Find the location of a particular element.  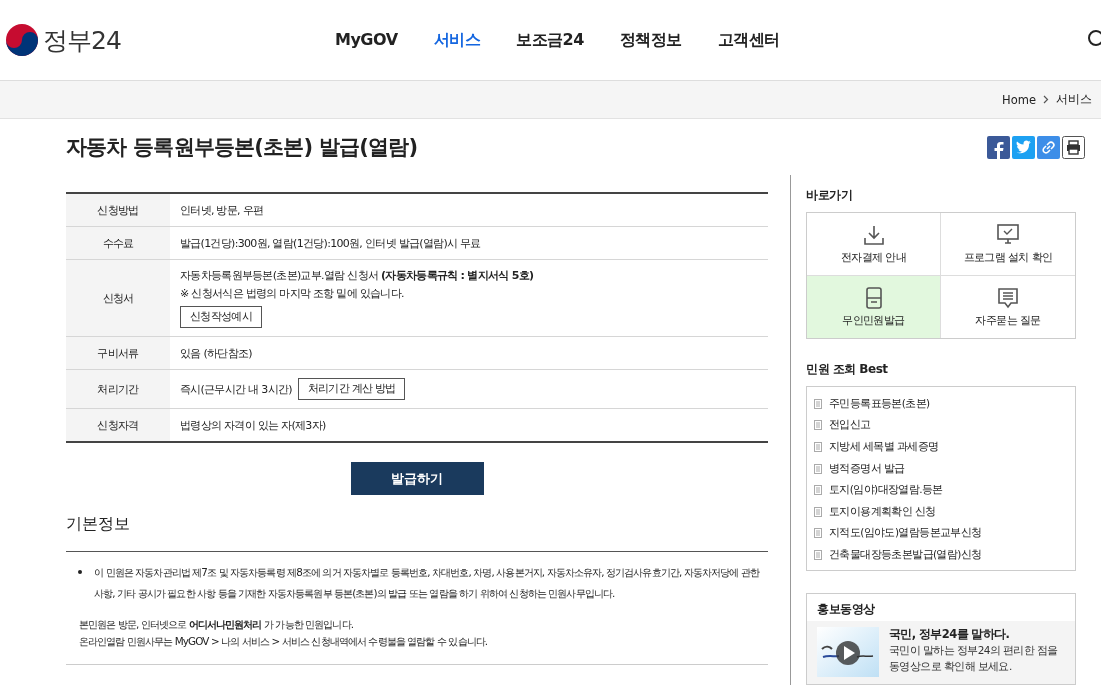

section-title: 기본정보 is located at coordinates (417, 532).